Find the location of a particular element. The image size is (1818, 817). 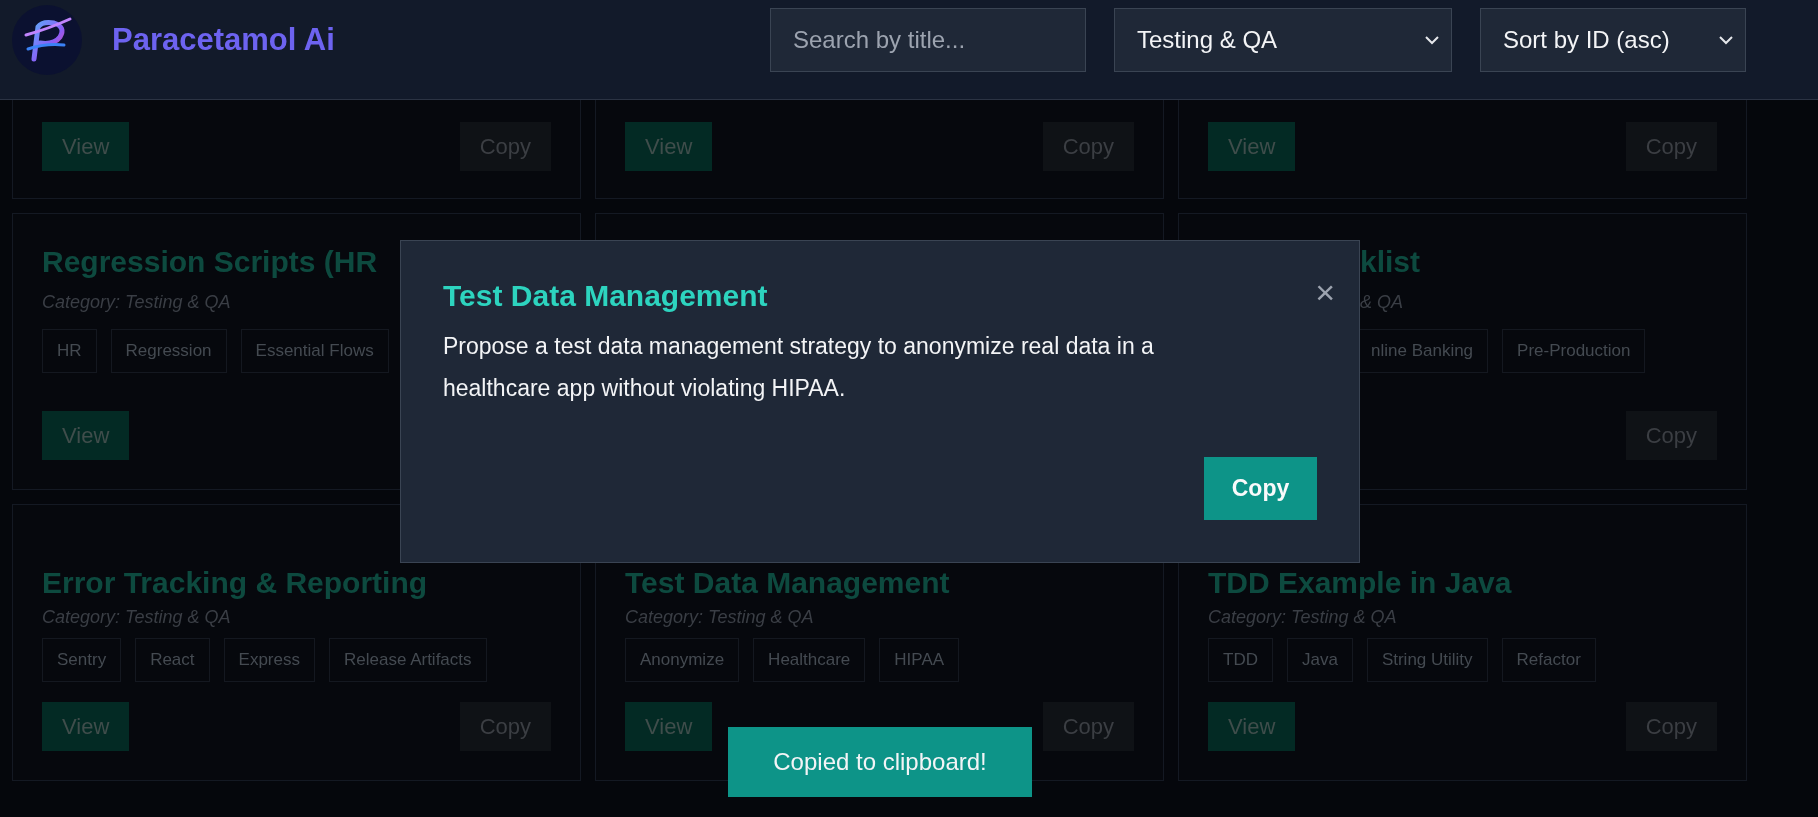

category-select: Testing & QA is located at coordinates (1283, 40).